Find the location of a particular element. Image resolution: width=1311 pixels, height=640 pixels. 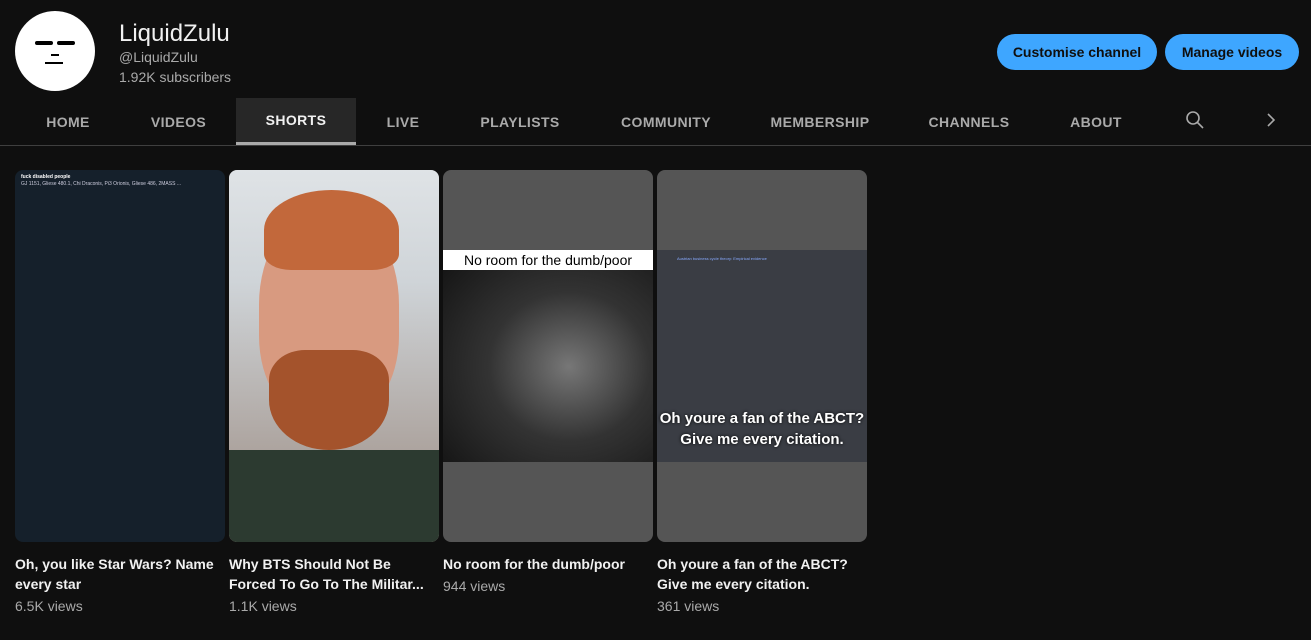

channel-name: LiquidZulu is located at coordinates (174, 33).